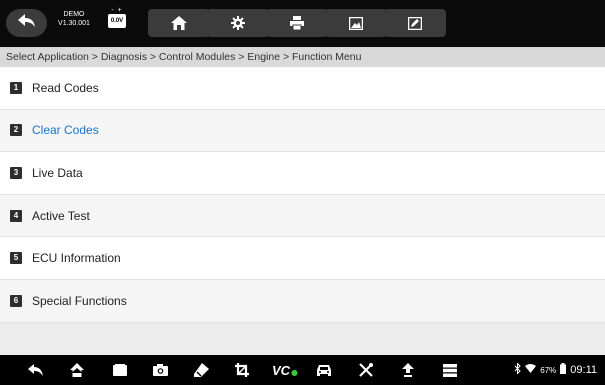 The width and height of the screenshot is (605, 385). Describe the element at coordinates (65, 130) in the screenshot. I see `menu-item-label: Clear Codes` at that location.